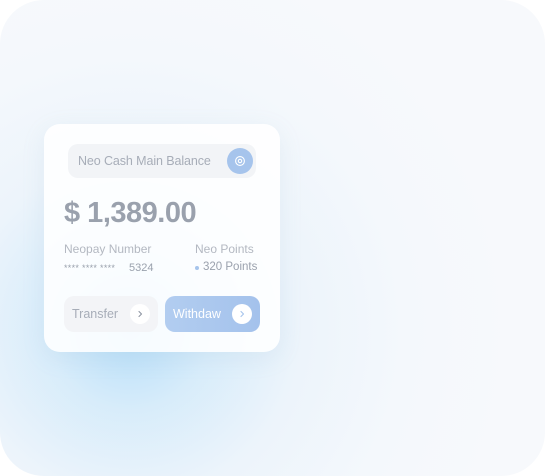 The height and width of the screenshot is (476, 545). I want to click on transfer-chevron, so click(140, 314).